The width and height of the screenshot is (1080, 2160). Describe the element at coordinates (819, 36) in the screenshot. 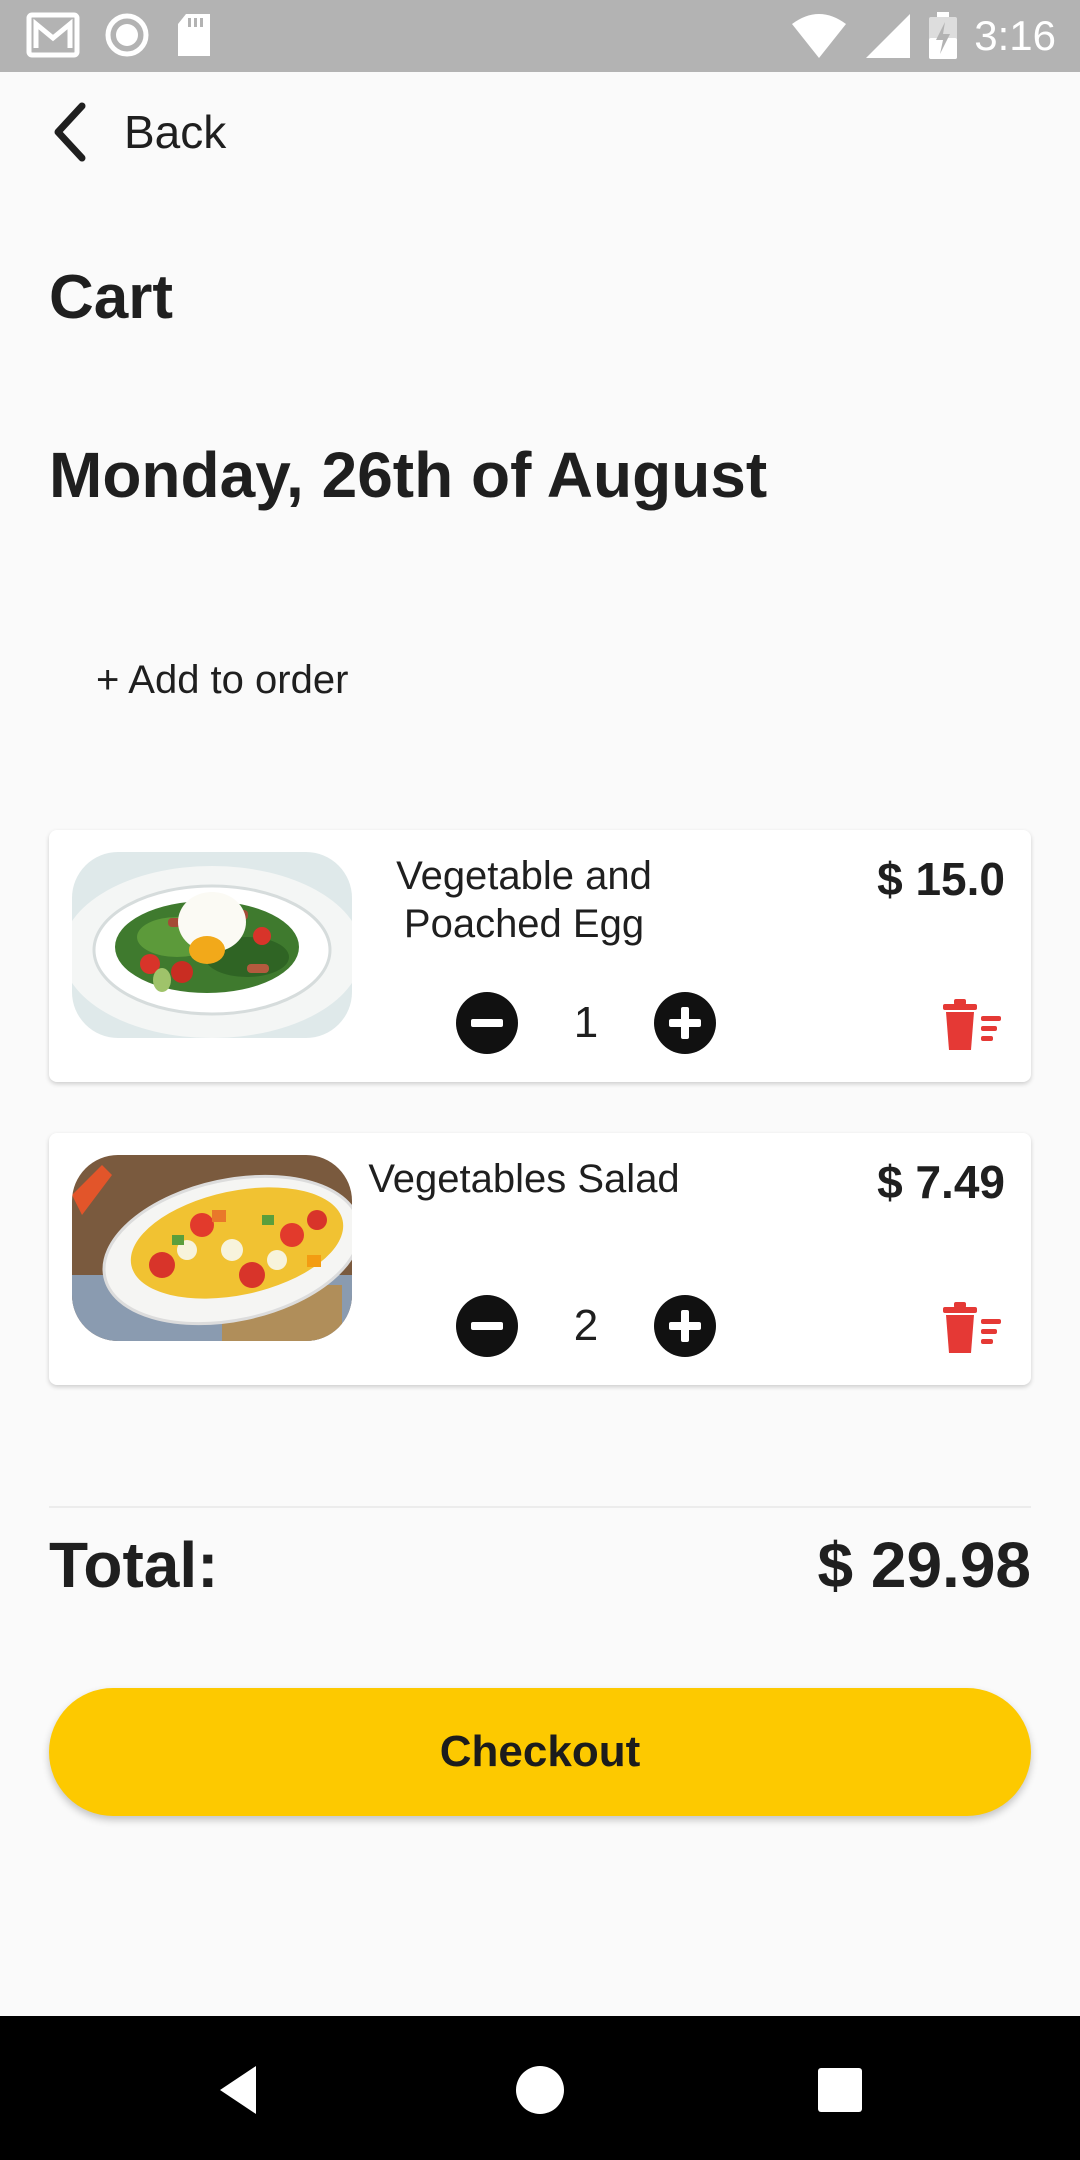

I see `wifi-icon` at that location.